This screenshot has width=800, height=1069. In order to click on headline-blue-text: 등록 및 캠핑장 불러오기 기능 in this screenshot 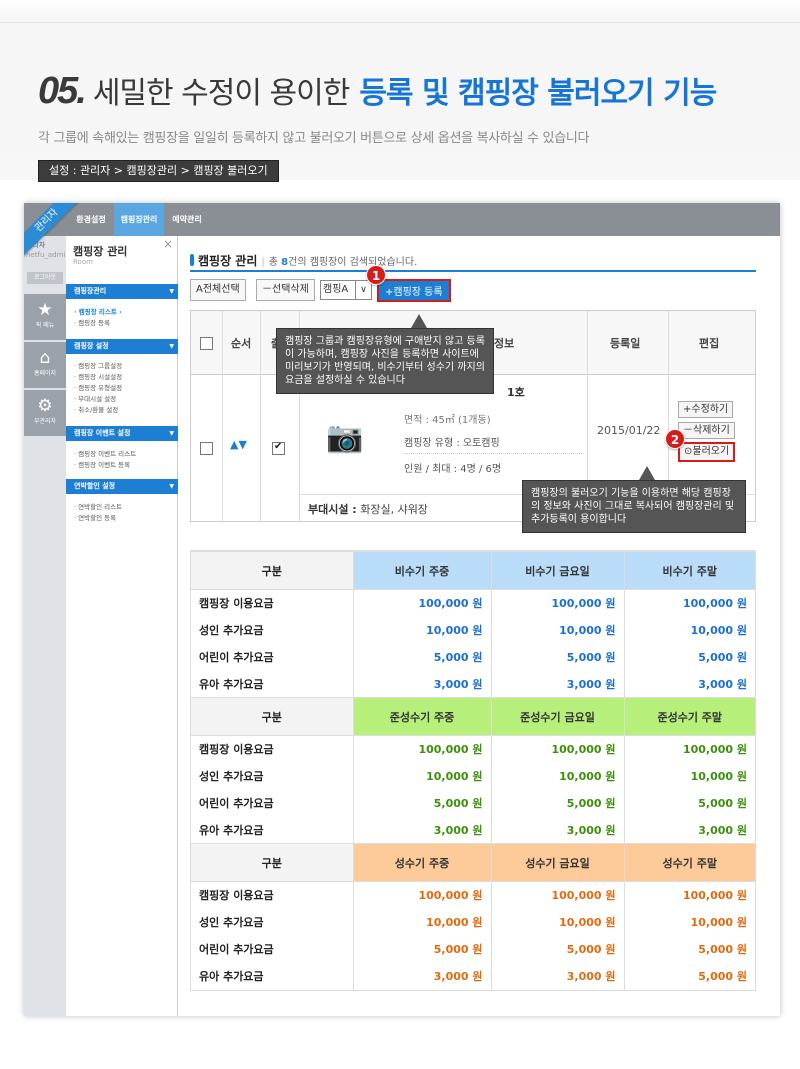, I will do `click(538, 93)`.